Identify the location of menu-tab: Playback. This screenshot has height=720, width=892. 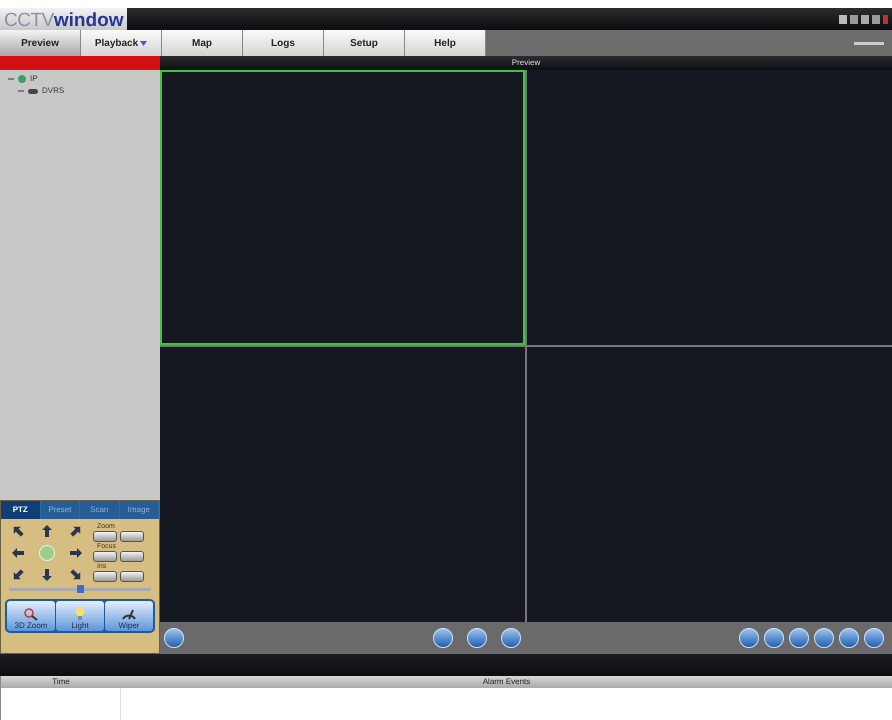
(121, 43).